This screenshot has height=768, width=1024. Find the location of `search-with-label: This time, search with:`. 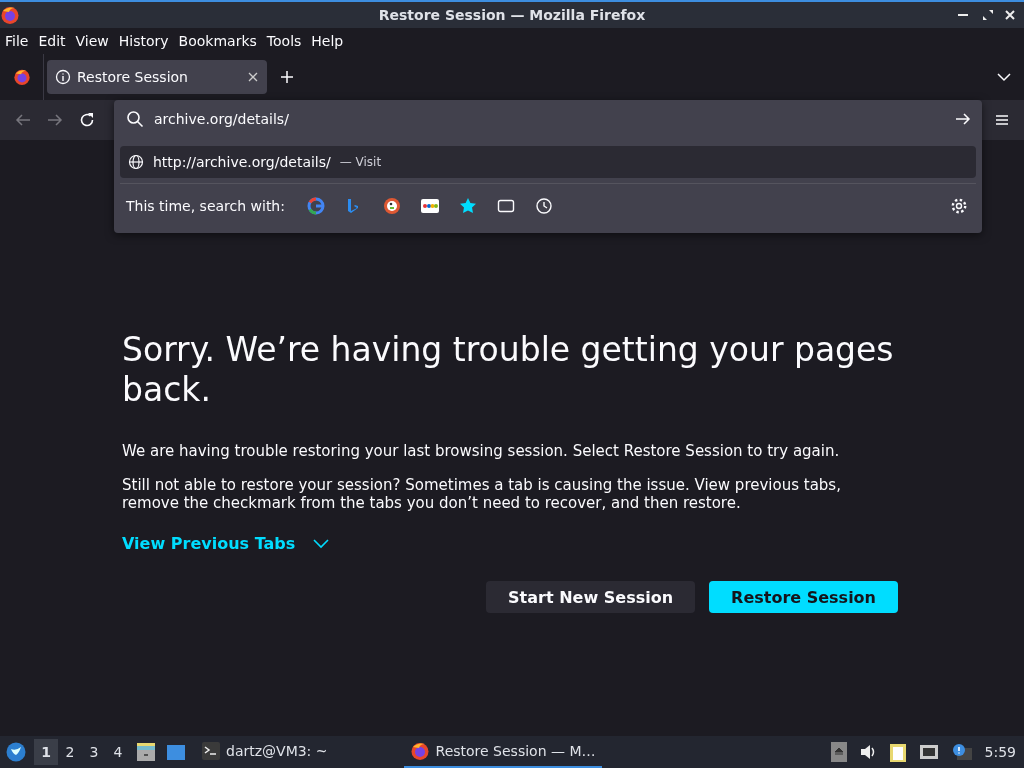

search-with-label: This time, search with: is located at coordinates (205, 206).